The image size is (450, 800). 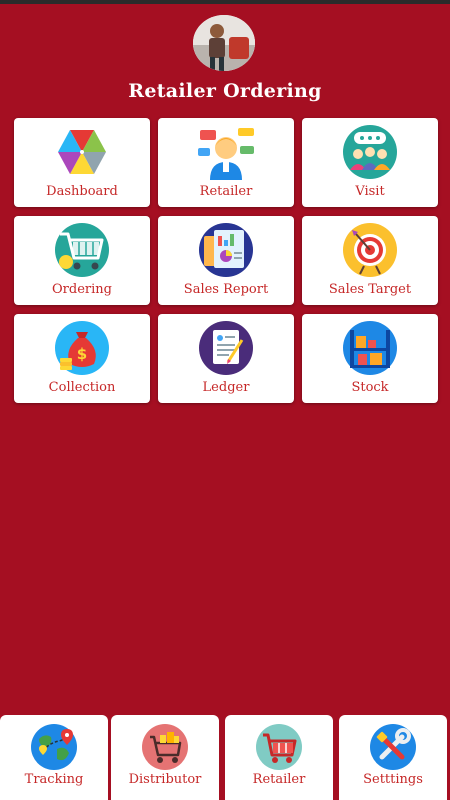 What do you see at coordinates (226, 154) in the screenshot?
I see `retailer-person-icon` at bounding box center [226, 154].